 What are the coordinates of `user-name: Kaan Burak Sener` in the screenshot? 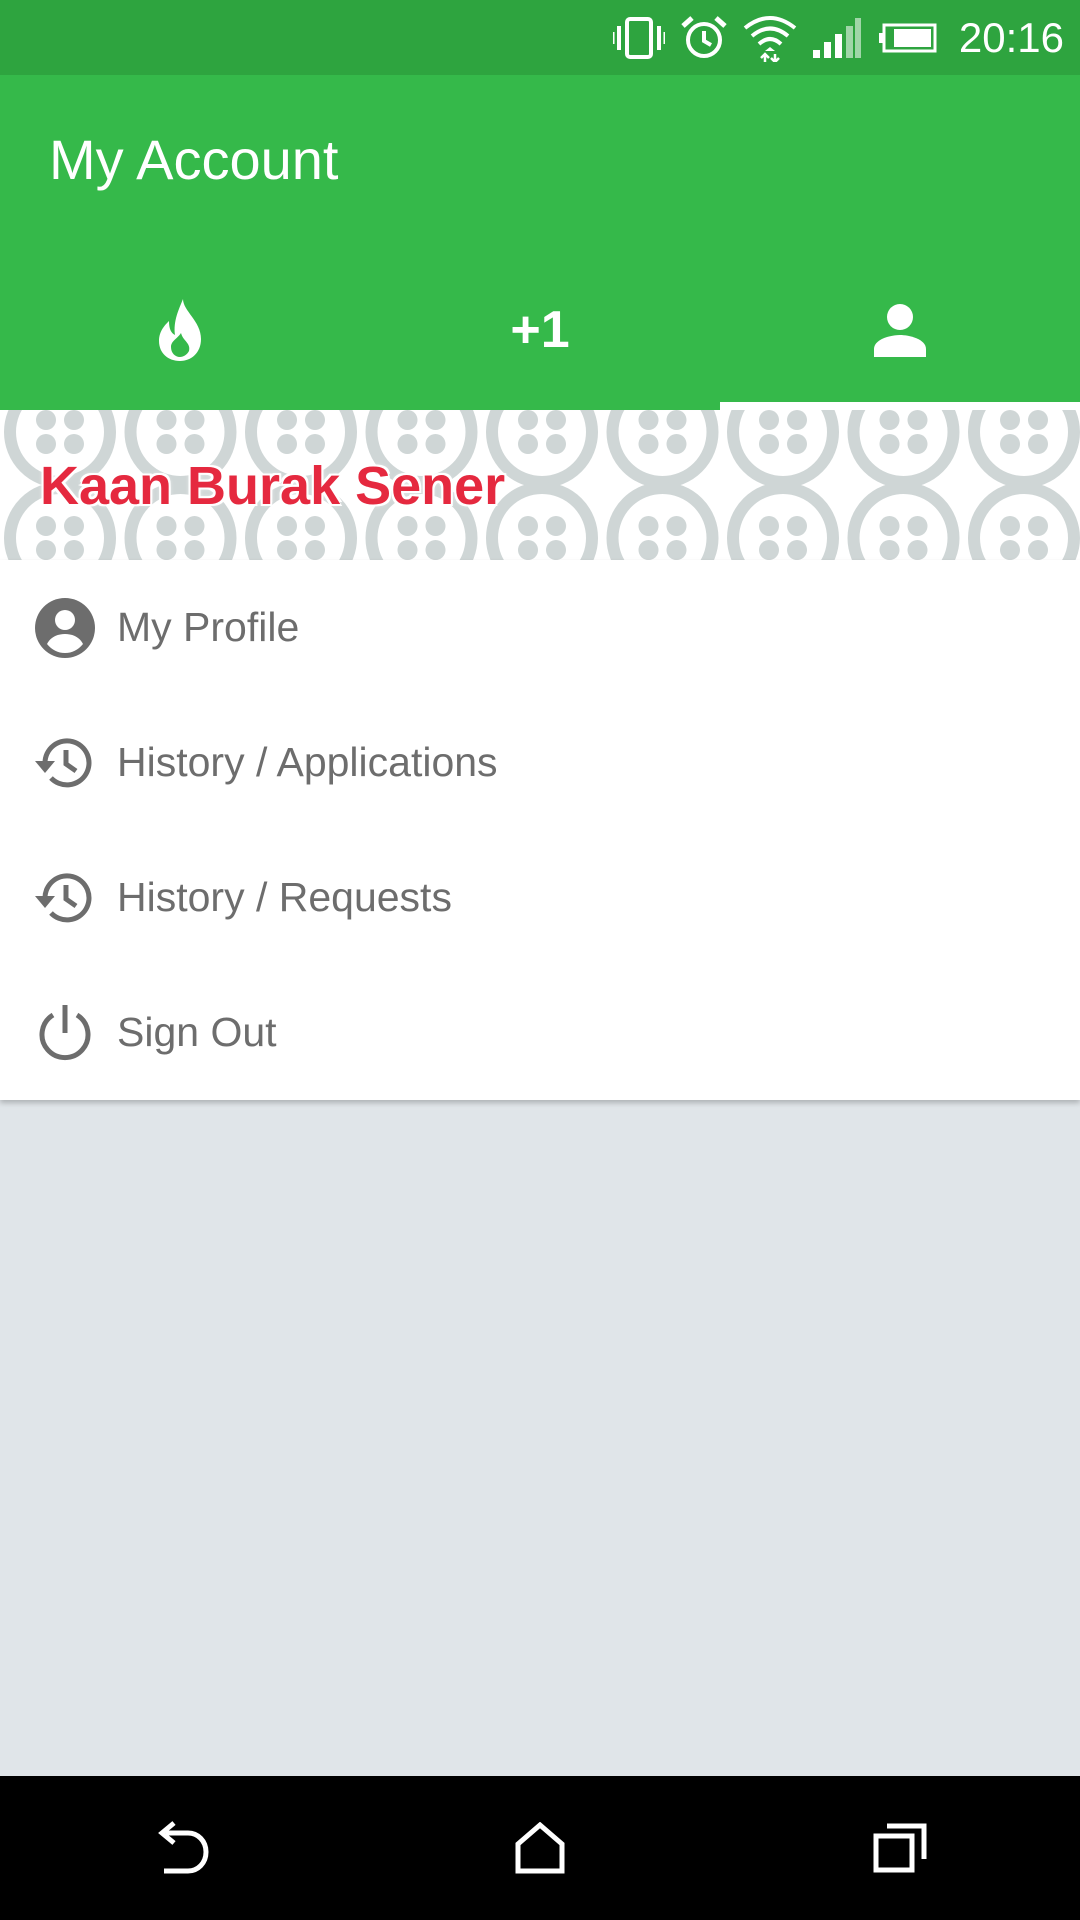 It's located at (273, 486).